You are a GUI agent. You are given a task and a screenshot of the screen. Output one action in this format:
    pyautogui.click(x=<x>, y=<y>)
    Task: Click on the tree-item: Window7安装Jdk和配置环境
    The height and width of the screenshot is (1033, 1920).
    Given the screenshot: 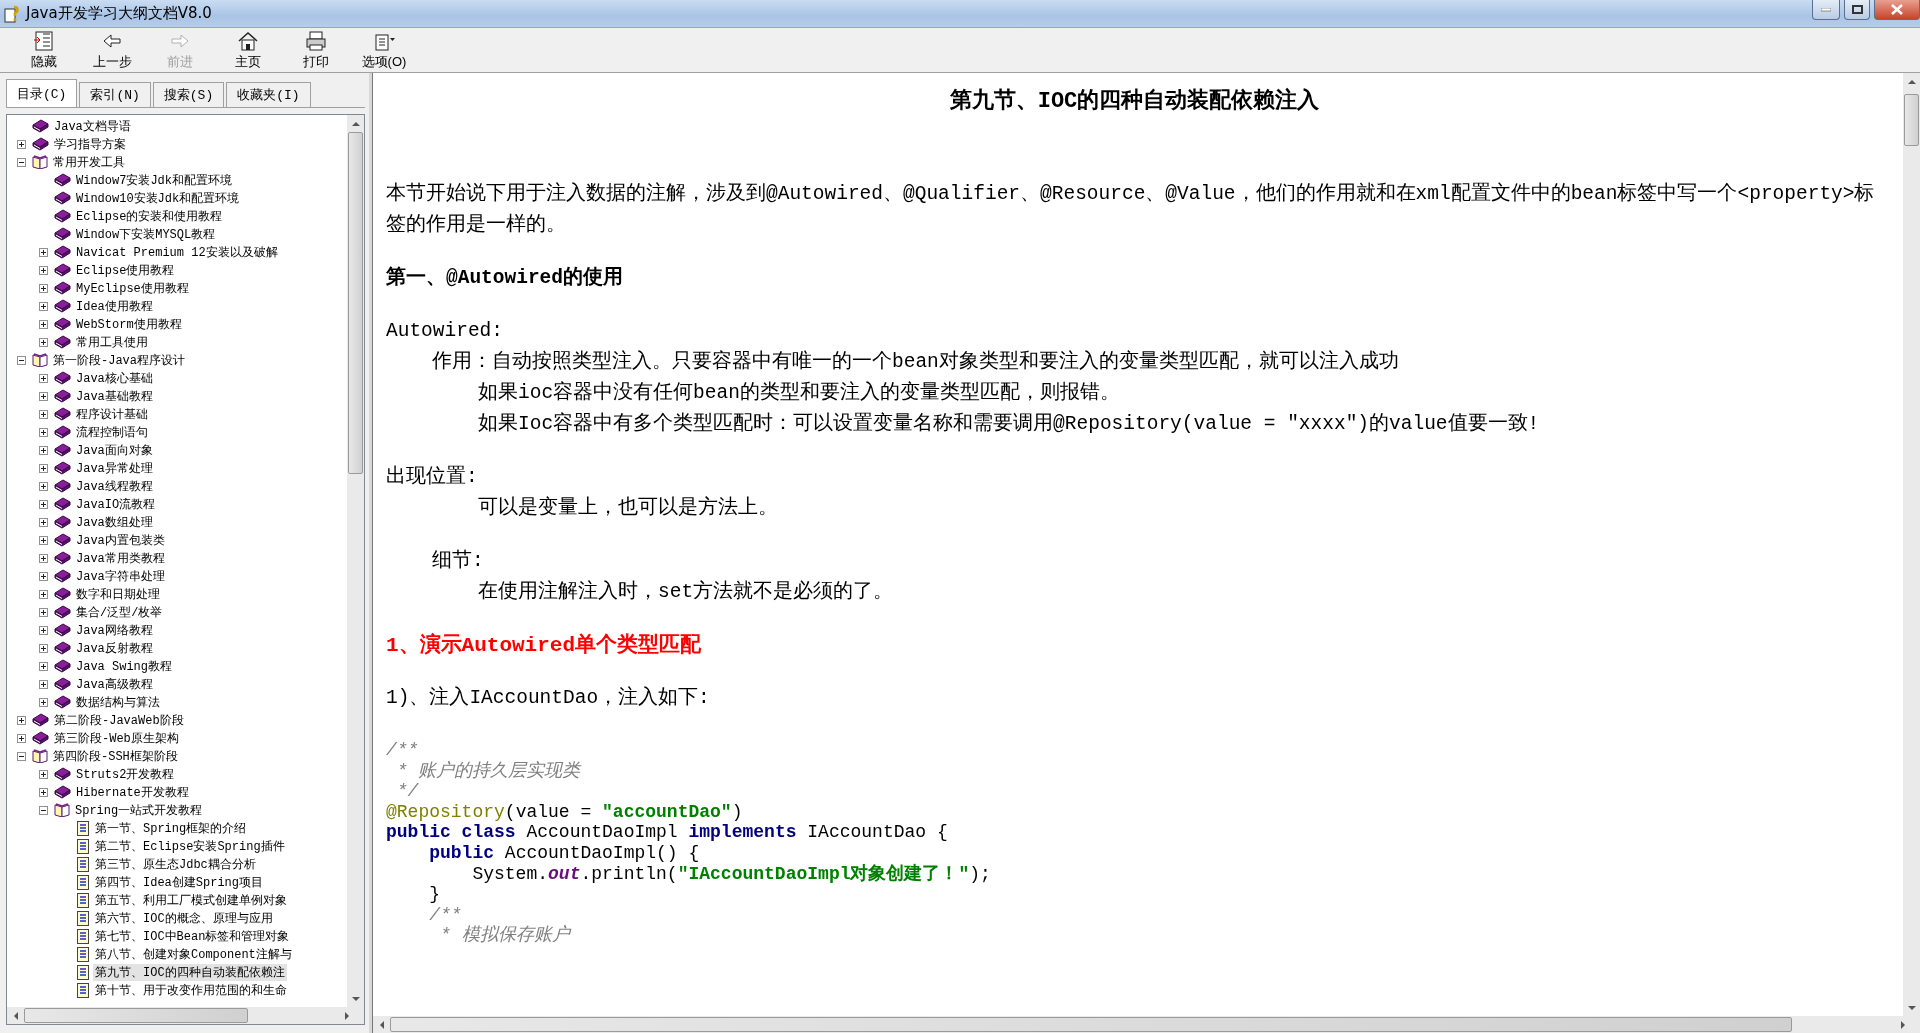 What is the action you would take?
    pyautogui.click(x=154, y=180)
    